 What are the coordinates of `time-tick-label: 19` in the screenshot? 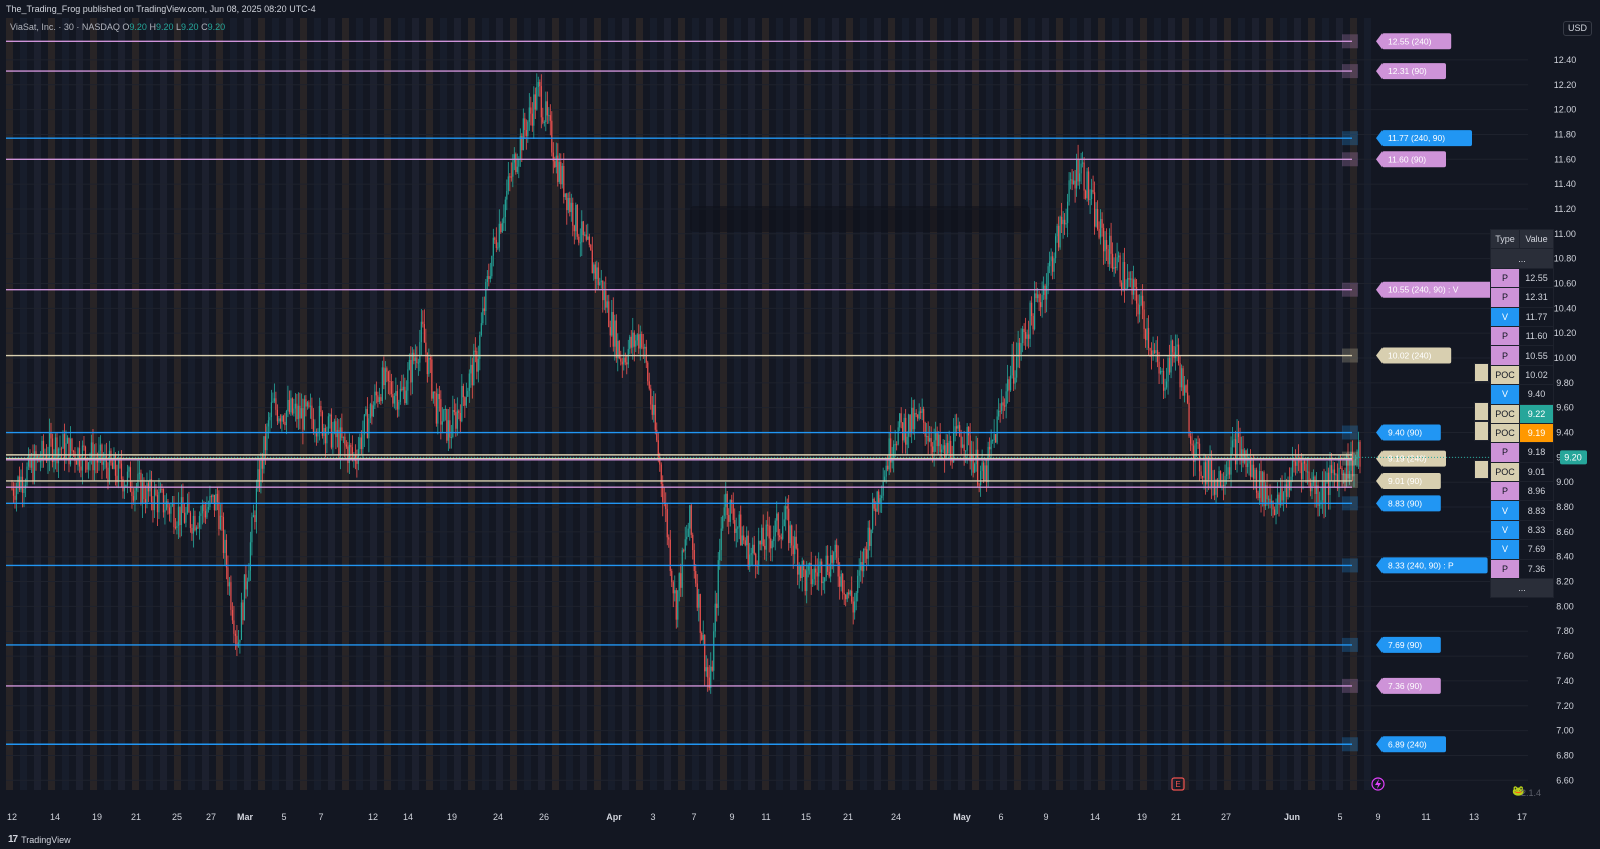 It's located at (452, 817).